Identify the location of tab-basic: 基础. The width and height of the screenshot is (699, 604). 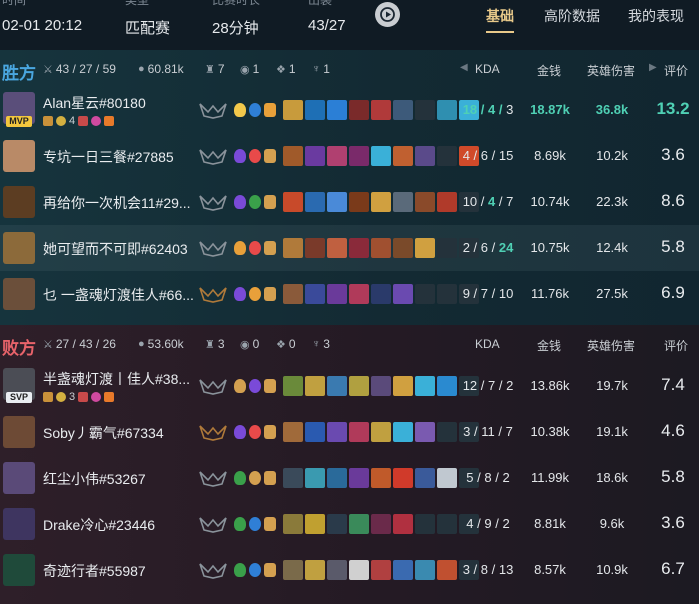
(500, 19).